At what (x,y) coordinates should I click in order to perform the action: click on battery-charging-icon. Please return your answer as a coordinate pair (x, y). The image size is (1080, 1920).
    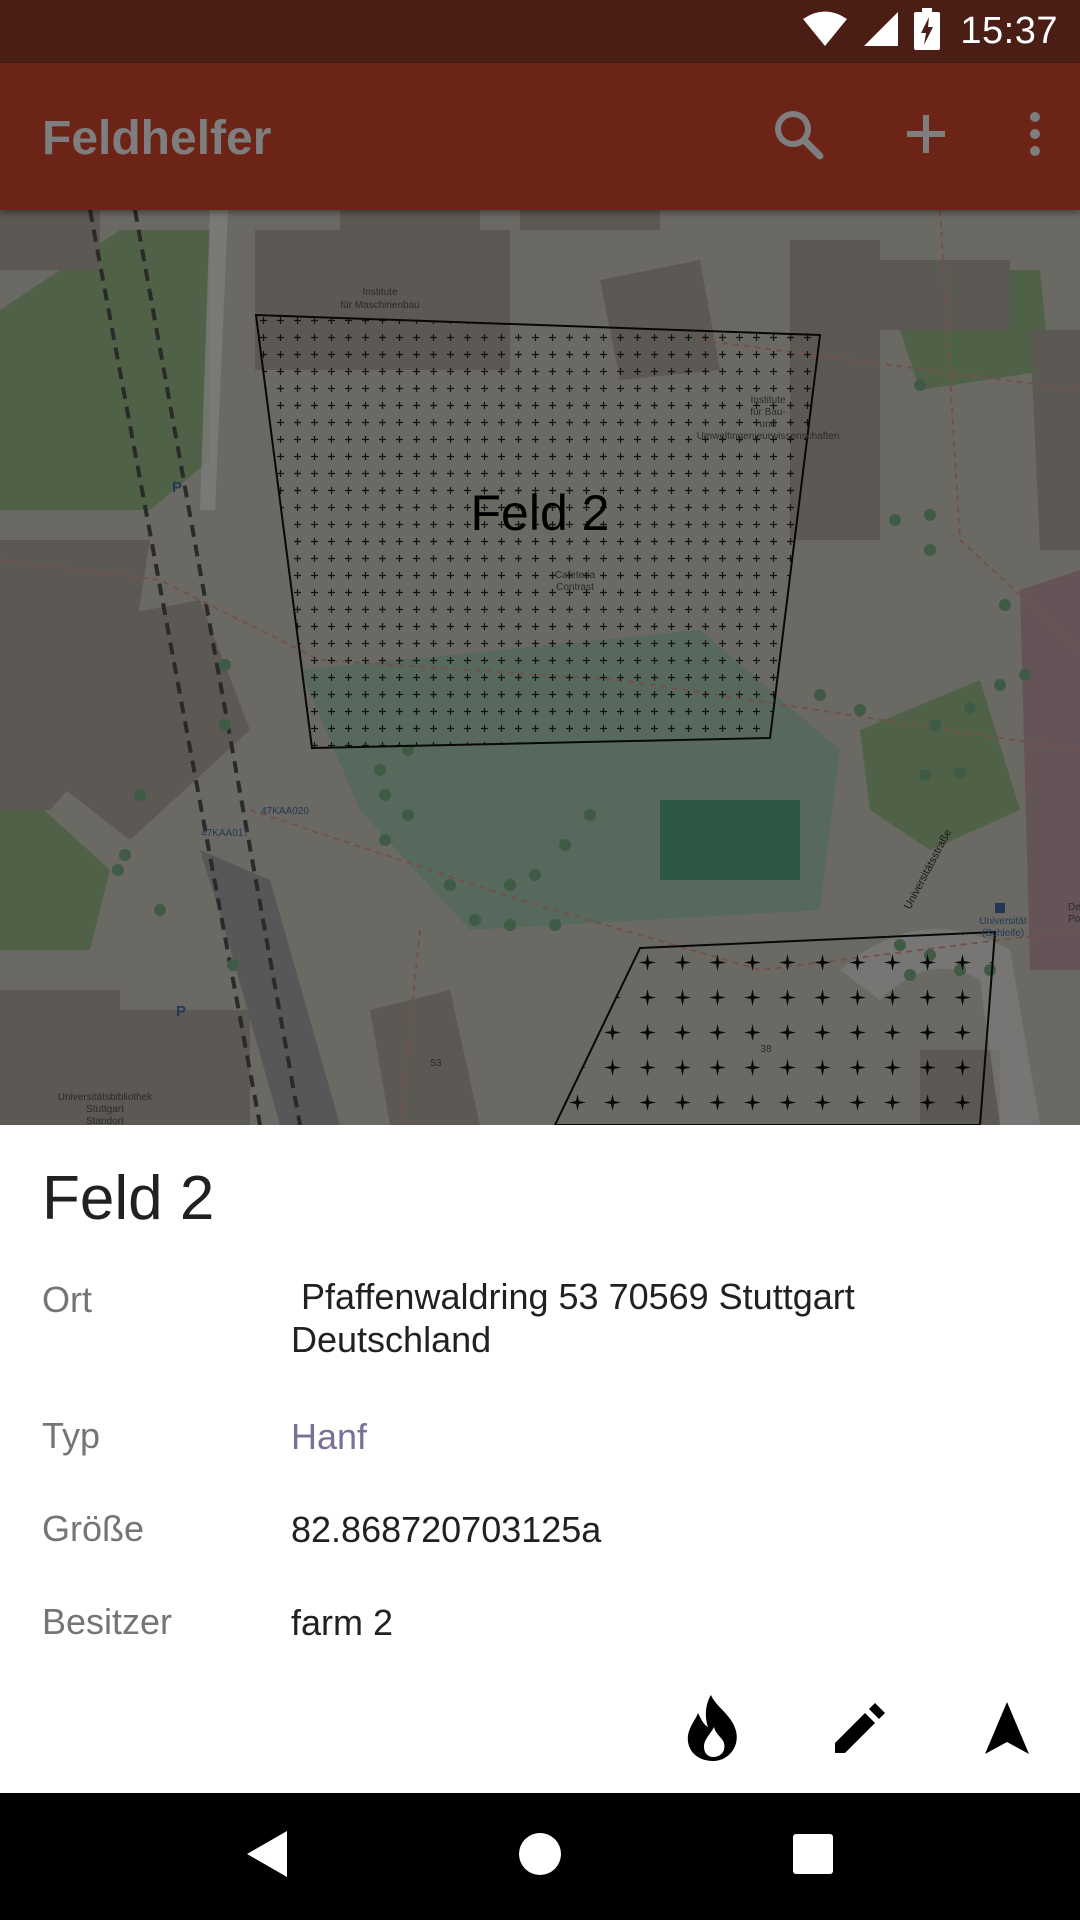
    Looking at the image, I should click on (927, 31).